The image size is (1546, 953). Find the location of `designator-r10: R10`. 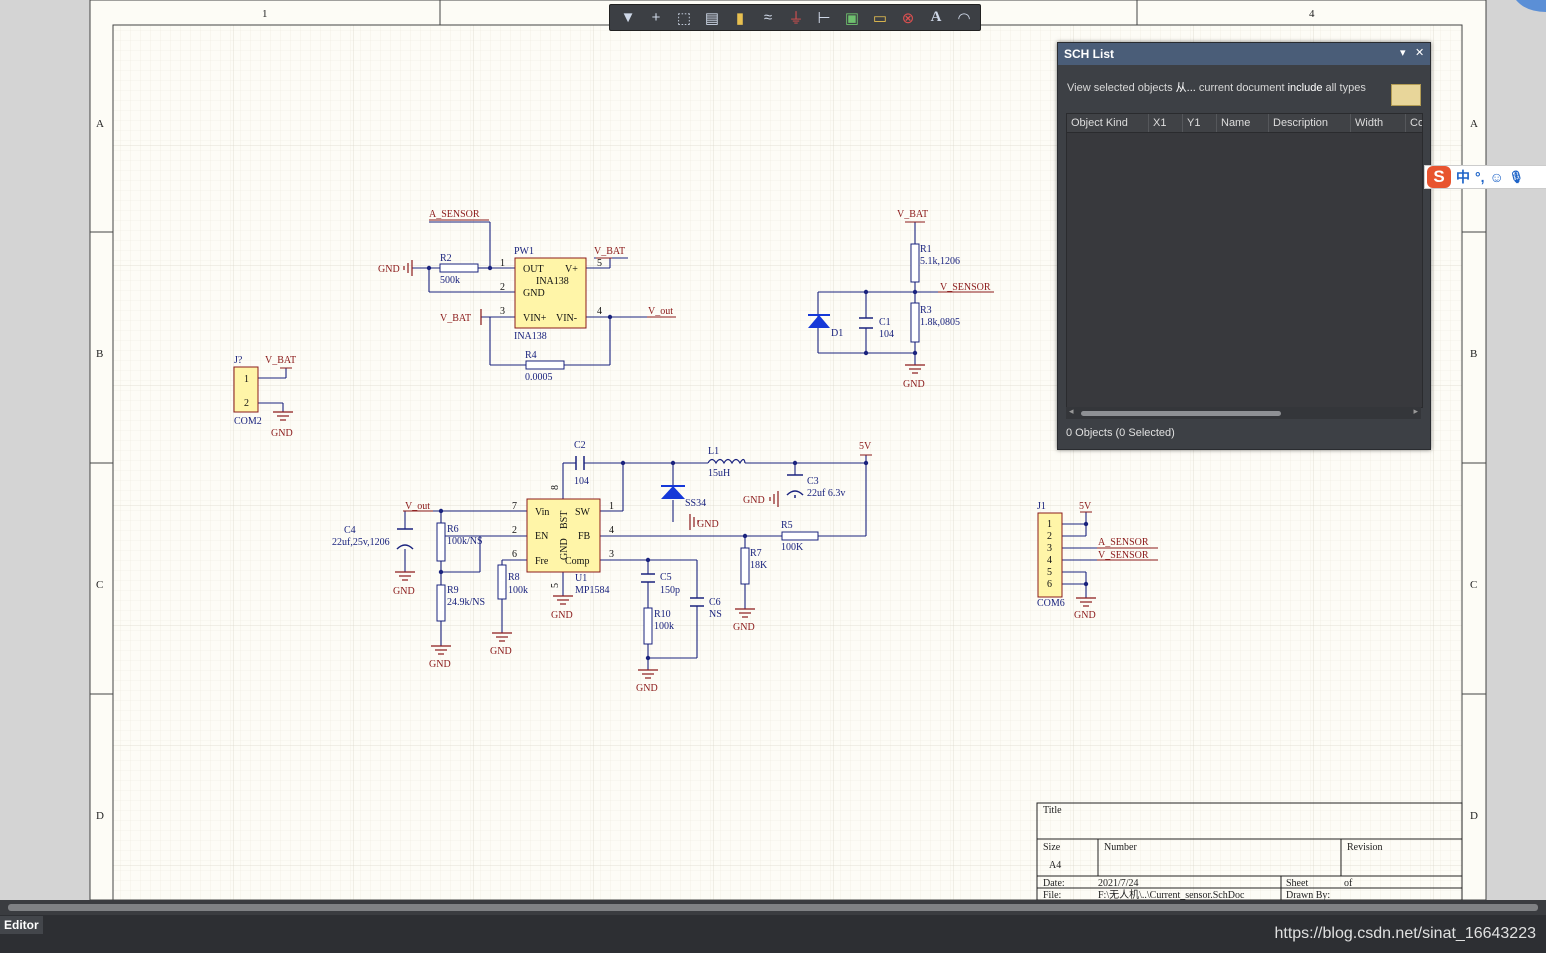

designator-r10: R10 is located at coordinates (662, 614).